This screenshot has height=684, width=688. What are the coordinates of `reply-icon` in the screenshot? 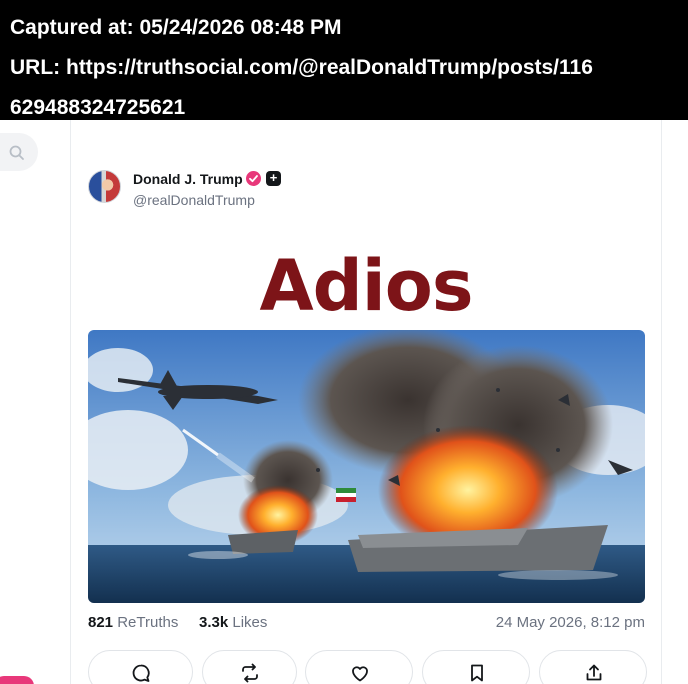 It's located at (141, 673).